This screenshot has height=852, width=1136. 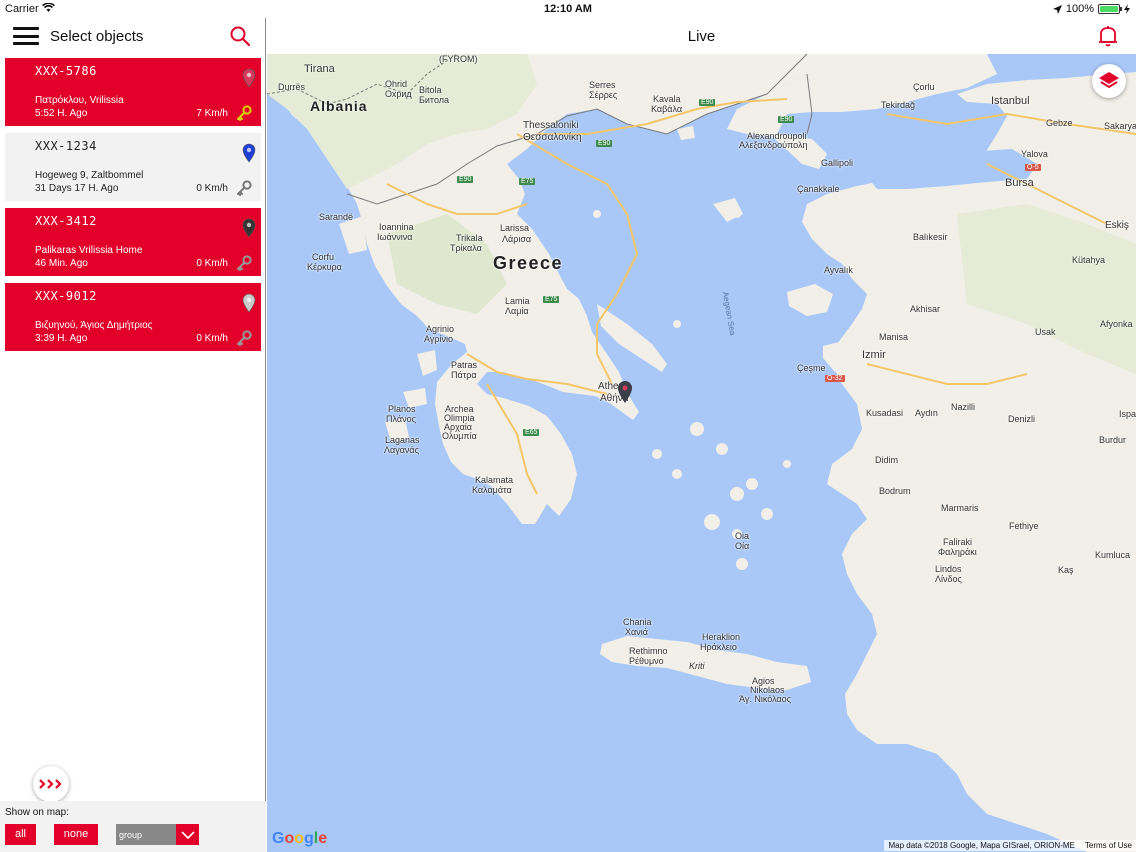 I want to click on map-layers-button, so click(x=1109, y=81).